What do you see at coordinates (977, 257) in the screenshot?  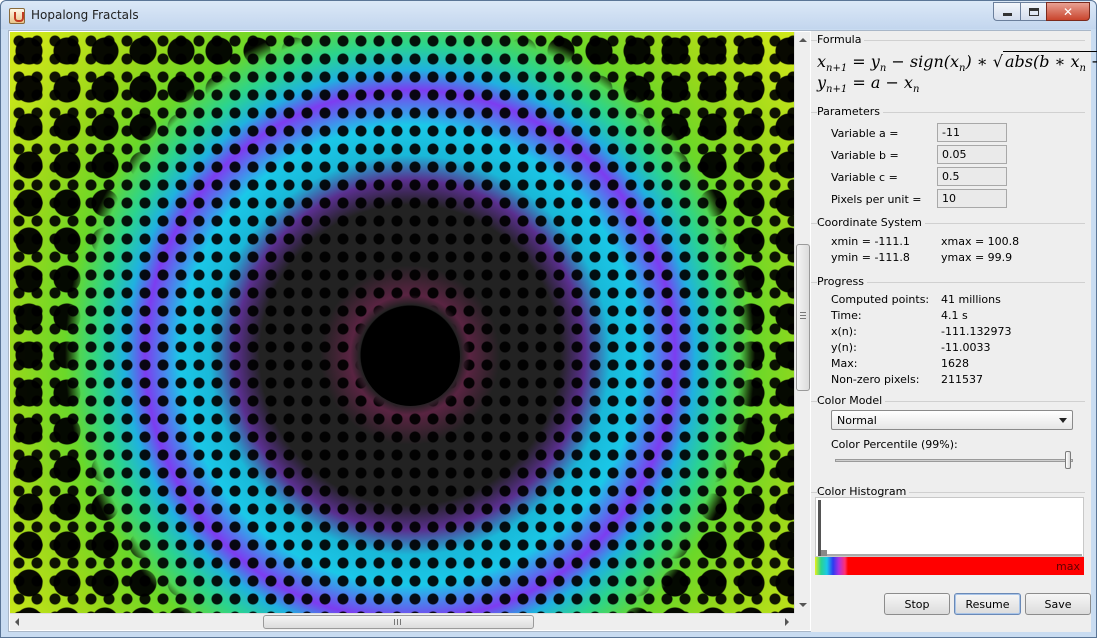 I see `ymax-label: ymax = 99.9` at bounding box center [977, 257].